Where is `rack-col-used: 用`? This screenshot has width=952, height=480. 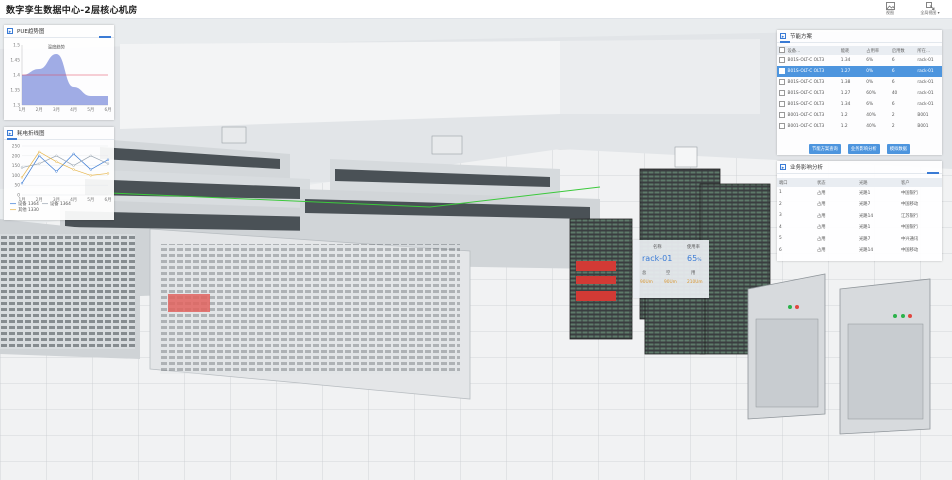 rack-col-used: 用 is located at coordinates (693, 273).